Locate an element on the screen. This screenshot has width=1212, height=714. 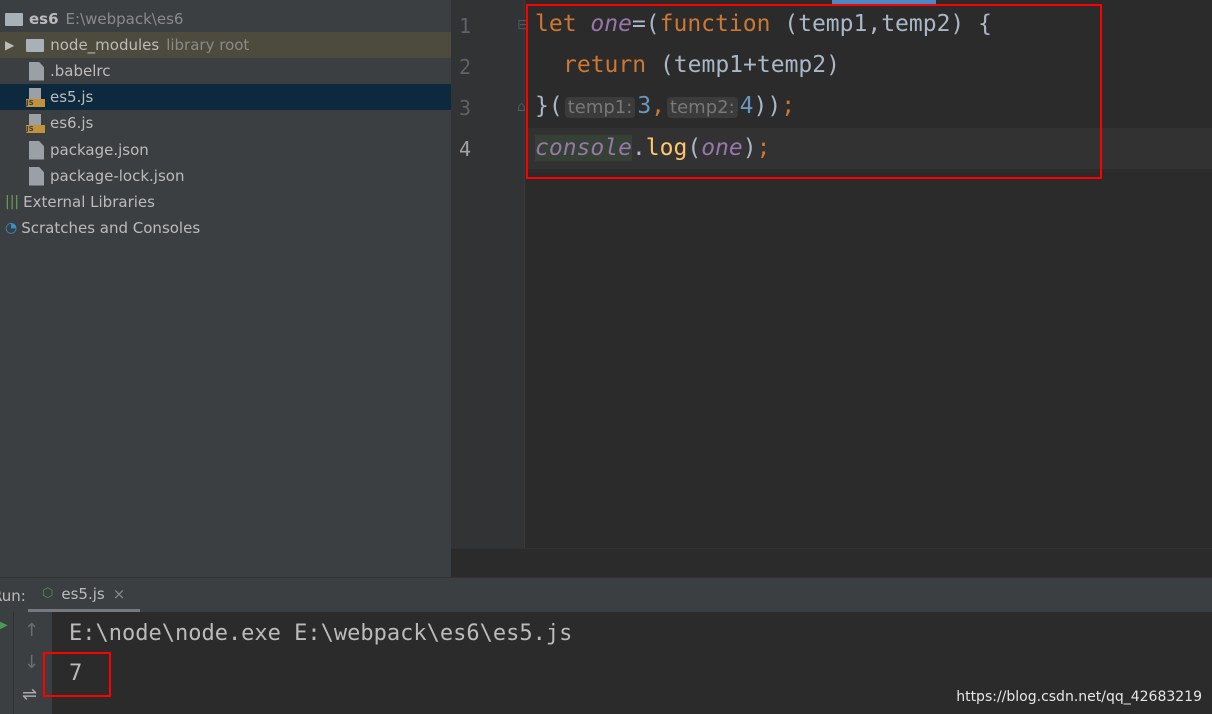
tree-item-es5-js: es5.js is located at coordinates (225, 97).